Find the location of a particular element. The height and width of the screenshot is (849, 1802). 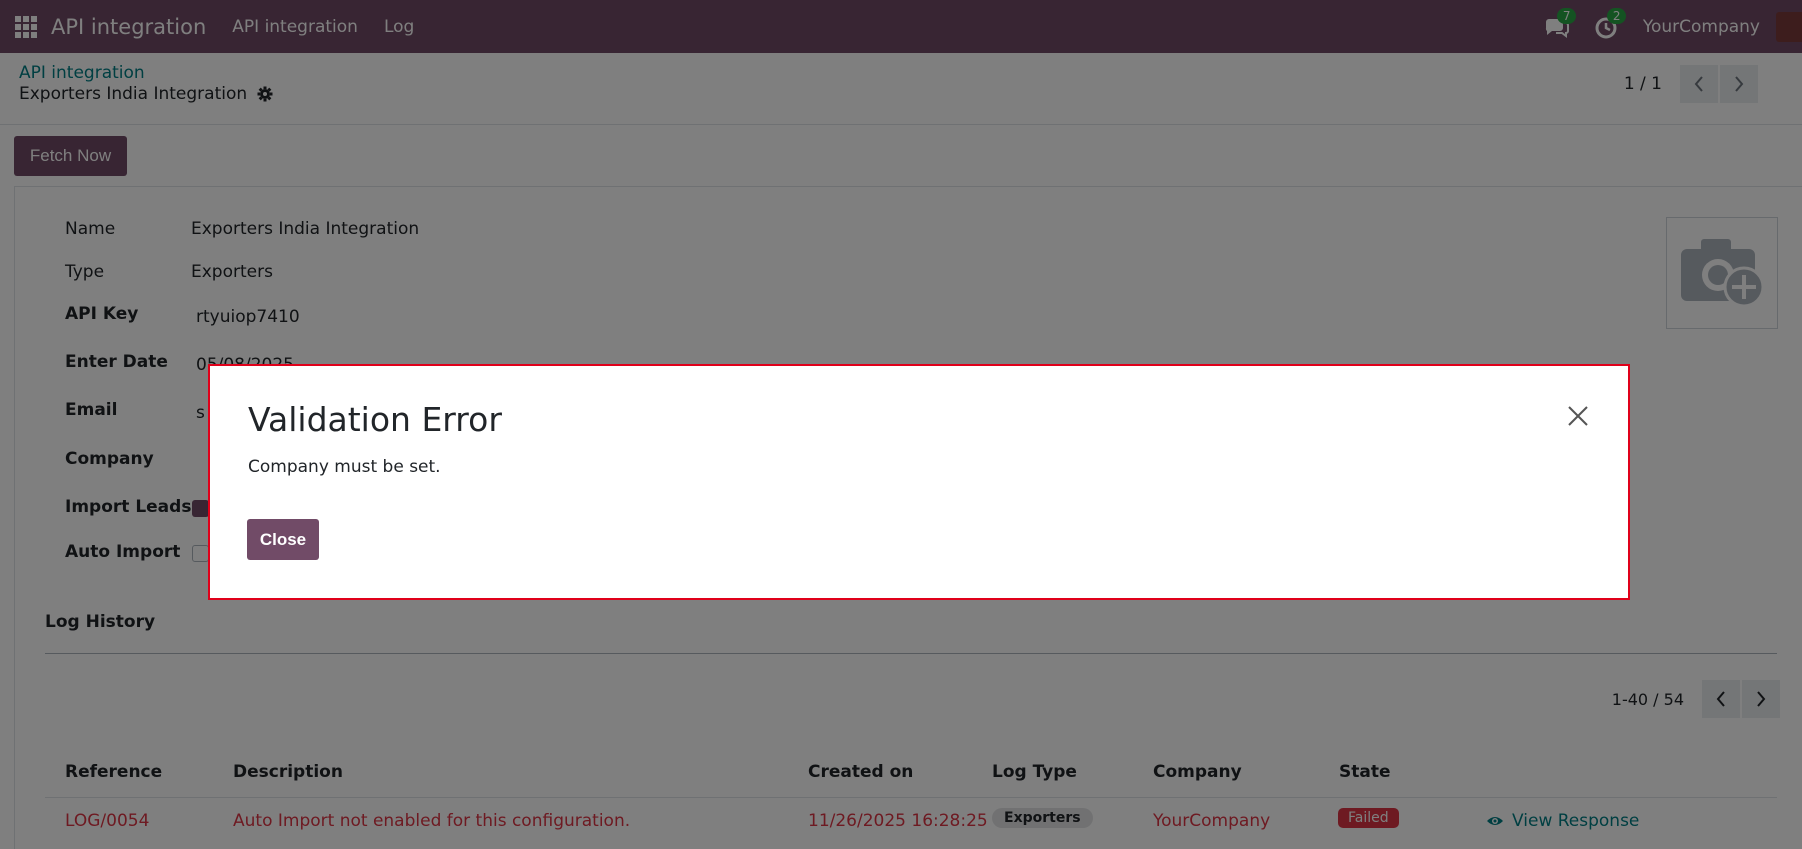

close-icon is located at coordinates (1578, 416).